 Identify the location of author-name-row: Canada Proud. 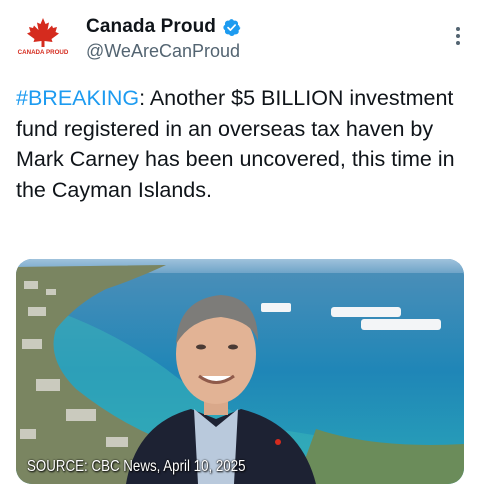
(163, 27).